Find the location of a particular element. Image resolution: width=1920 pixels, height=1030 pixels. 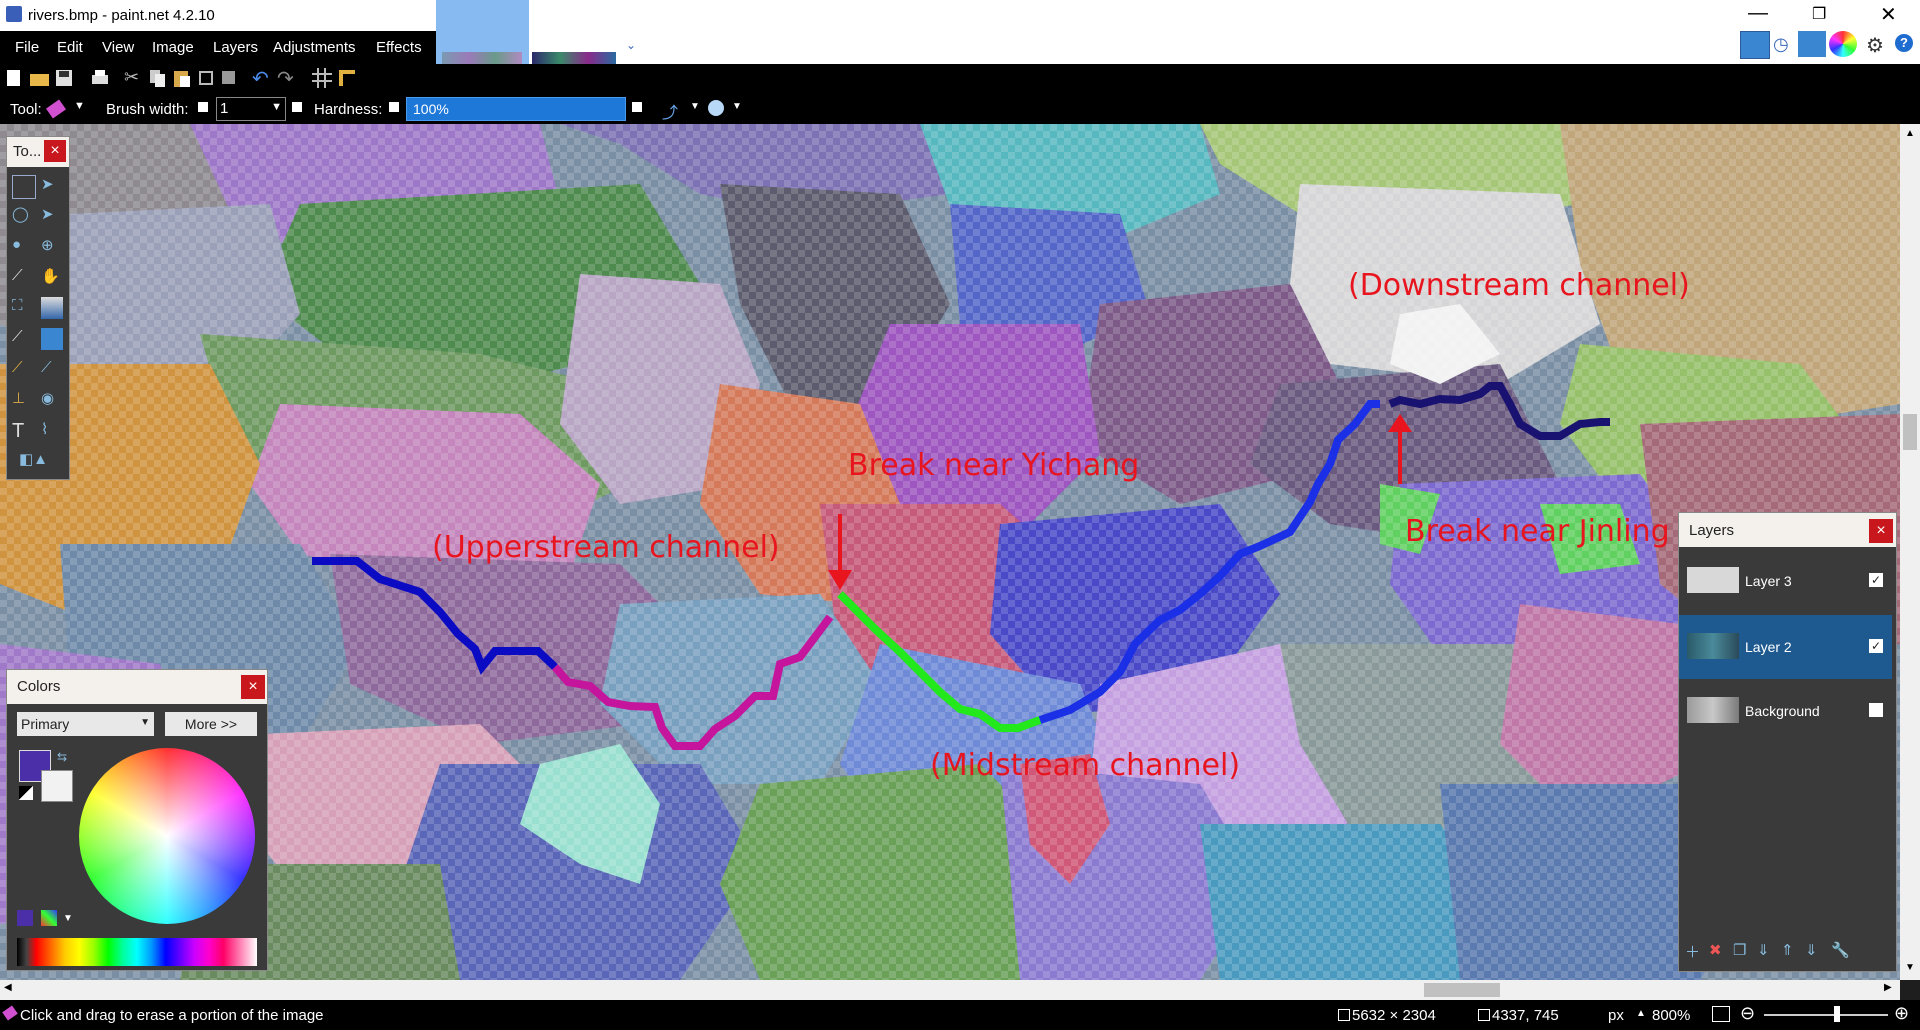

swap-colors-icon: ⇆ is located at coordinates (62, 757).